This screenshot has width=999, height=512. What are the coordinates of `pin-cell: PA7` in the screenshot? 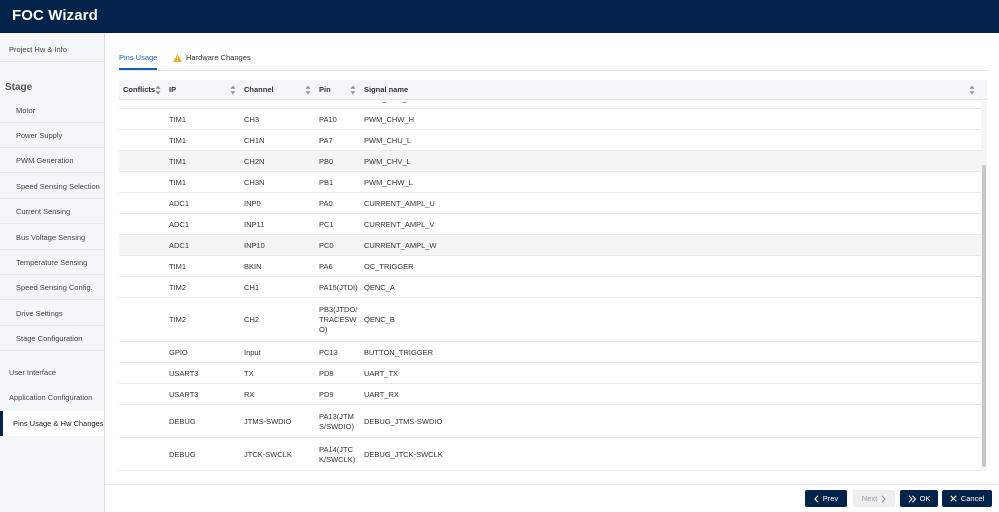 It's located at (326, 140).